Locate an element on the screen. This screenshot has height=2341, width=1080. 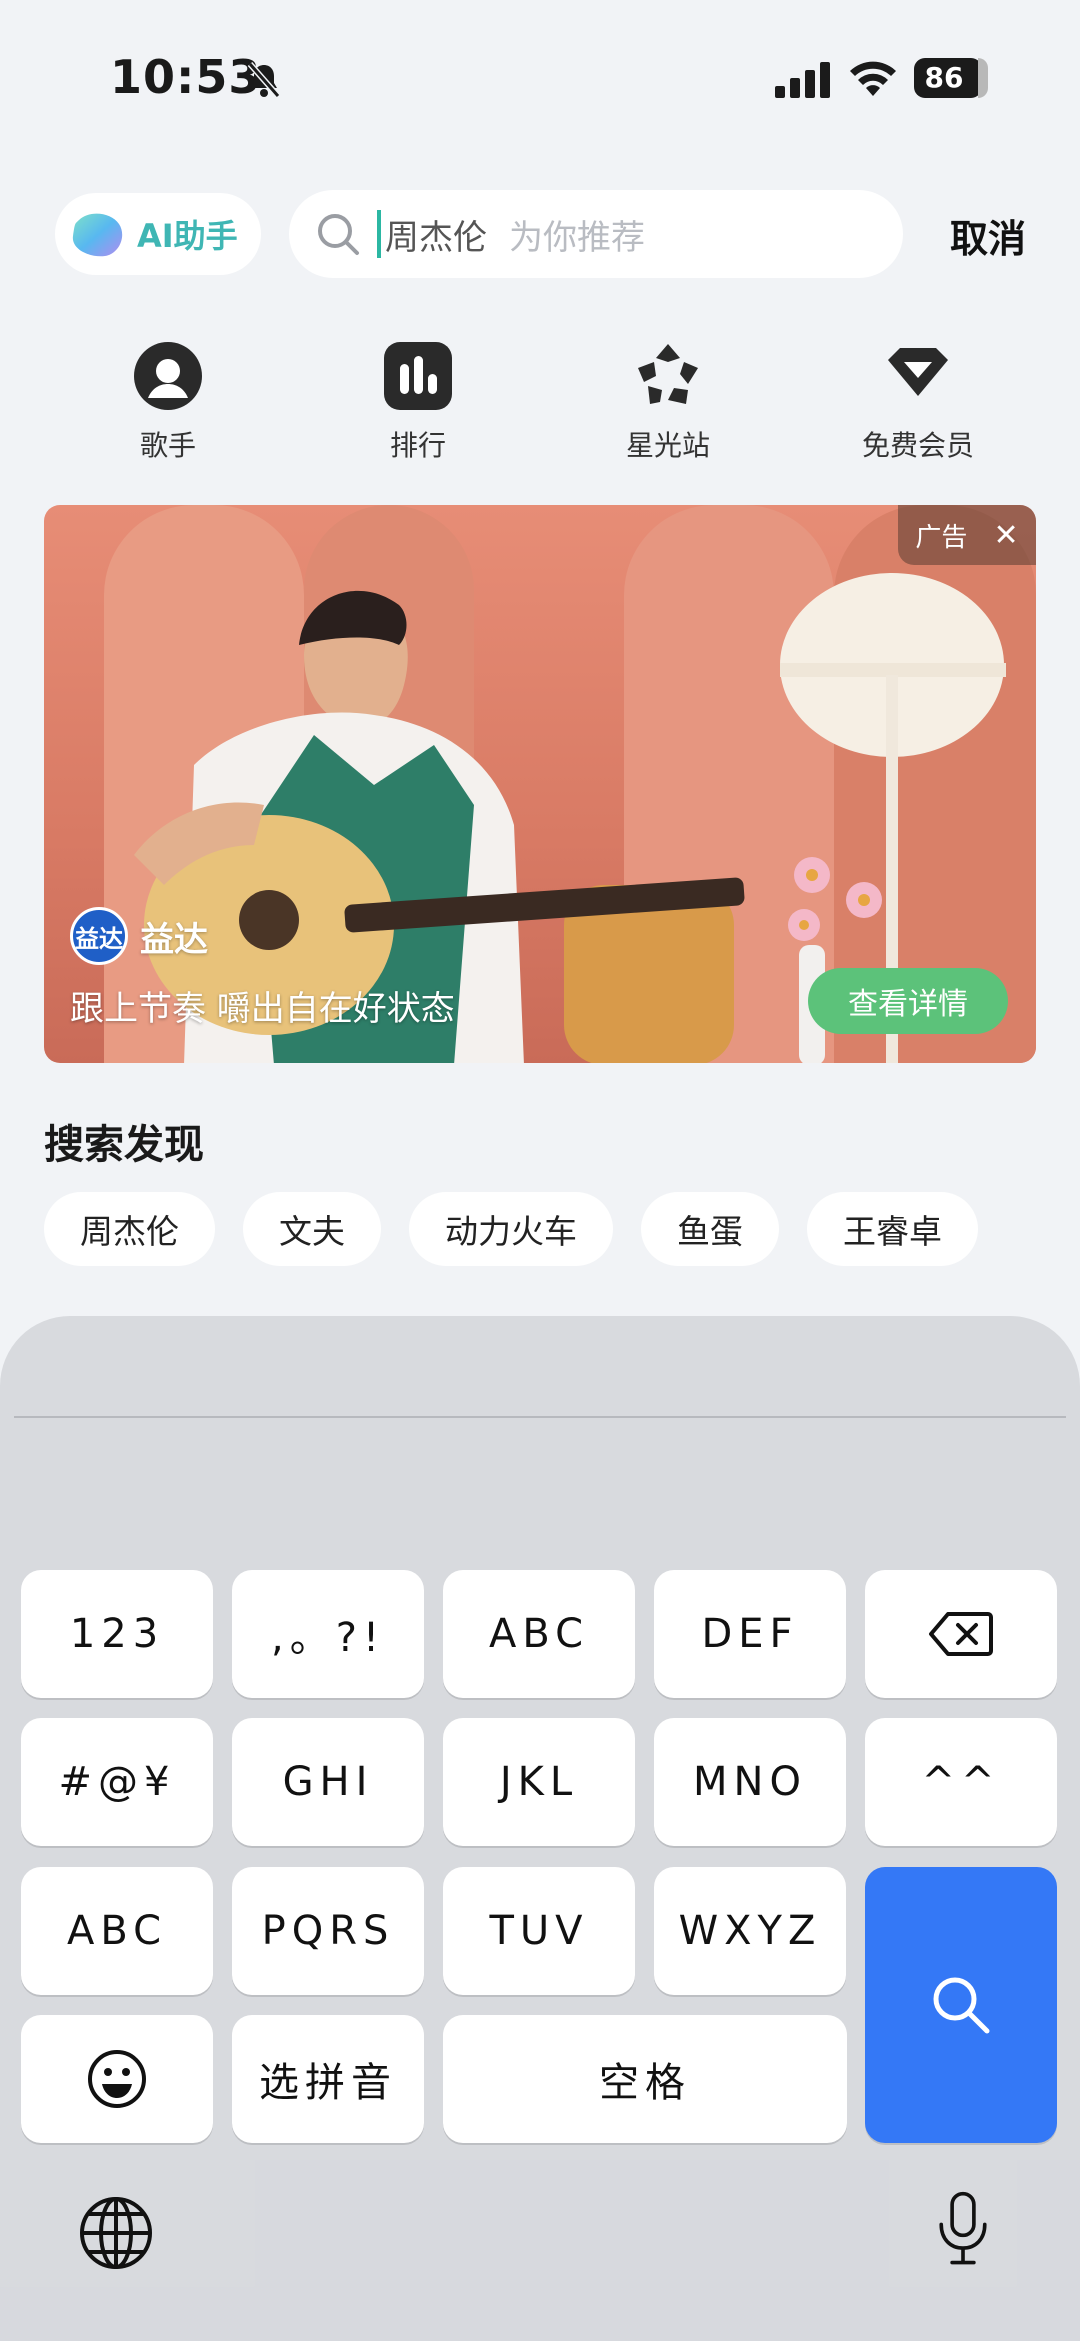
ad-badge: 广告 ✕ is located at coordinates (967, 535).